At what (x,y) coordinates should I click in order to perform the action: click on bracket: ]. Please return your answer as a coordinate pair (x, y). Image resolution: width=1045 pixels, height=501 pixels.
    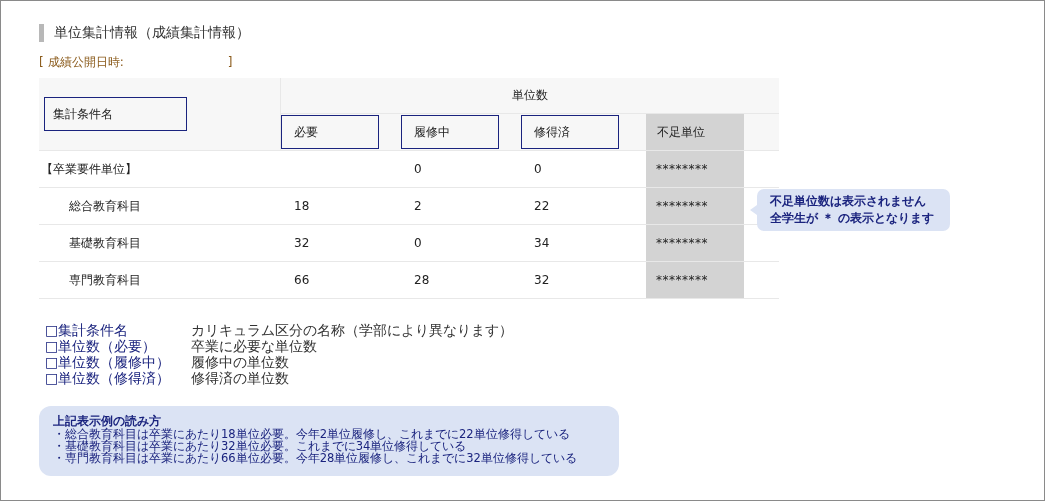
    Looking at the image, I should click on (229, 62).